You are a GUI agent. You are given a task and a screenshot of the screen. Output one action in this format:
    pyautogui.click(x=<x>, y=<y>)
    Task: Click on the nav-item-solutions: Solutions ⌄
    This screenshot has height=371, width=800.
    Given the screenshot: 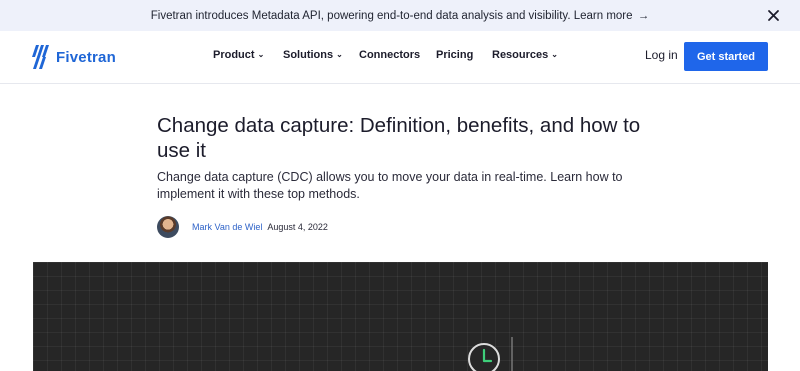 What is the action you would take?
    pyautogui.click(x=313, y=55)
    